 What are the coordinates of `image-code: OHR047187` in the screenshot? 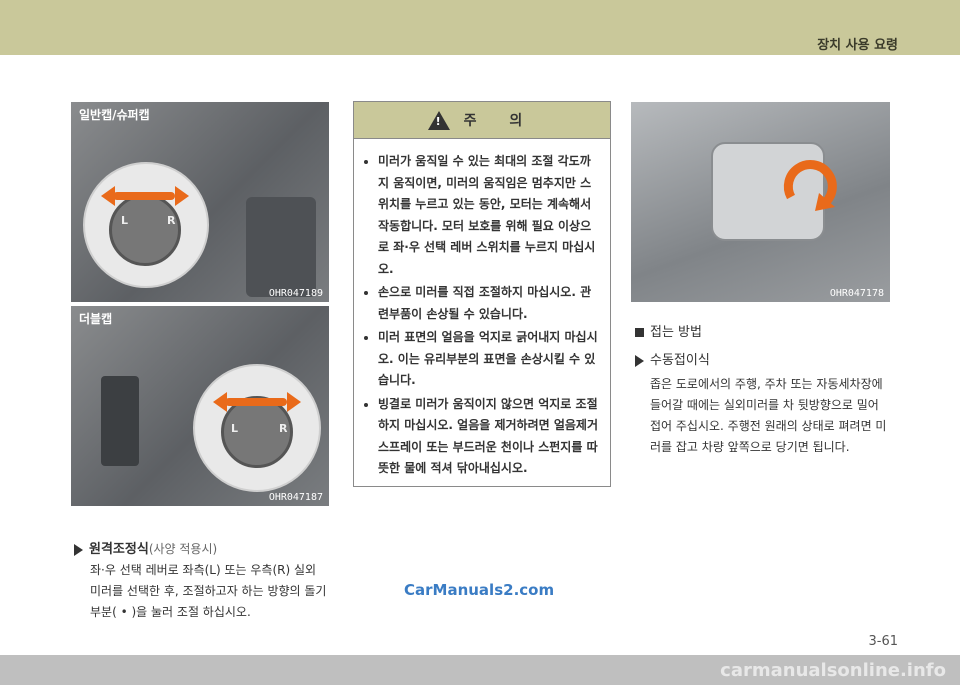 It's located at (295, 497).